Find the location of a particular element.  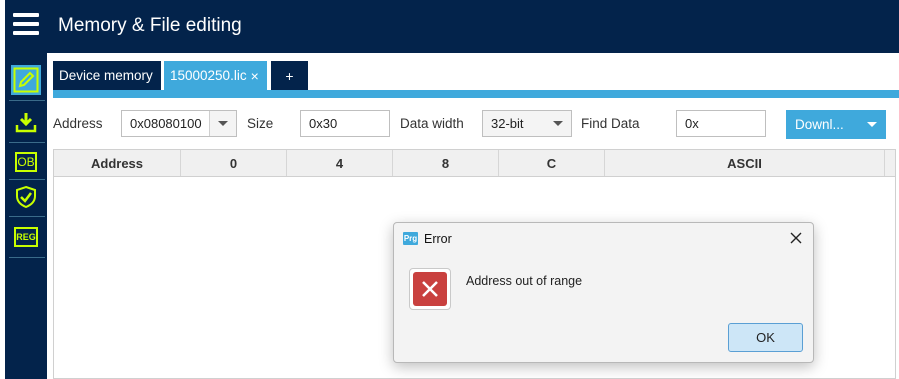

shield-icon is located at coordinates (26, 197).